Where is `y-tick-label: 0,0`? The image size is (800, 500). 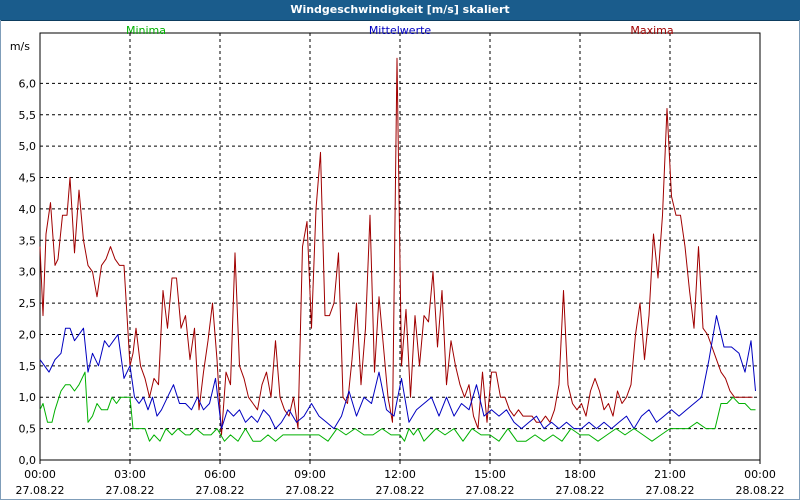
y-tick-label: 0,0 is located at coordinates (28, 460).